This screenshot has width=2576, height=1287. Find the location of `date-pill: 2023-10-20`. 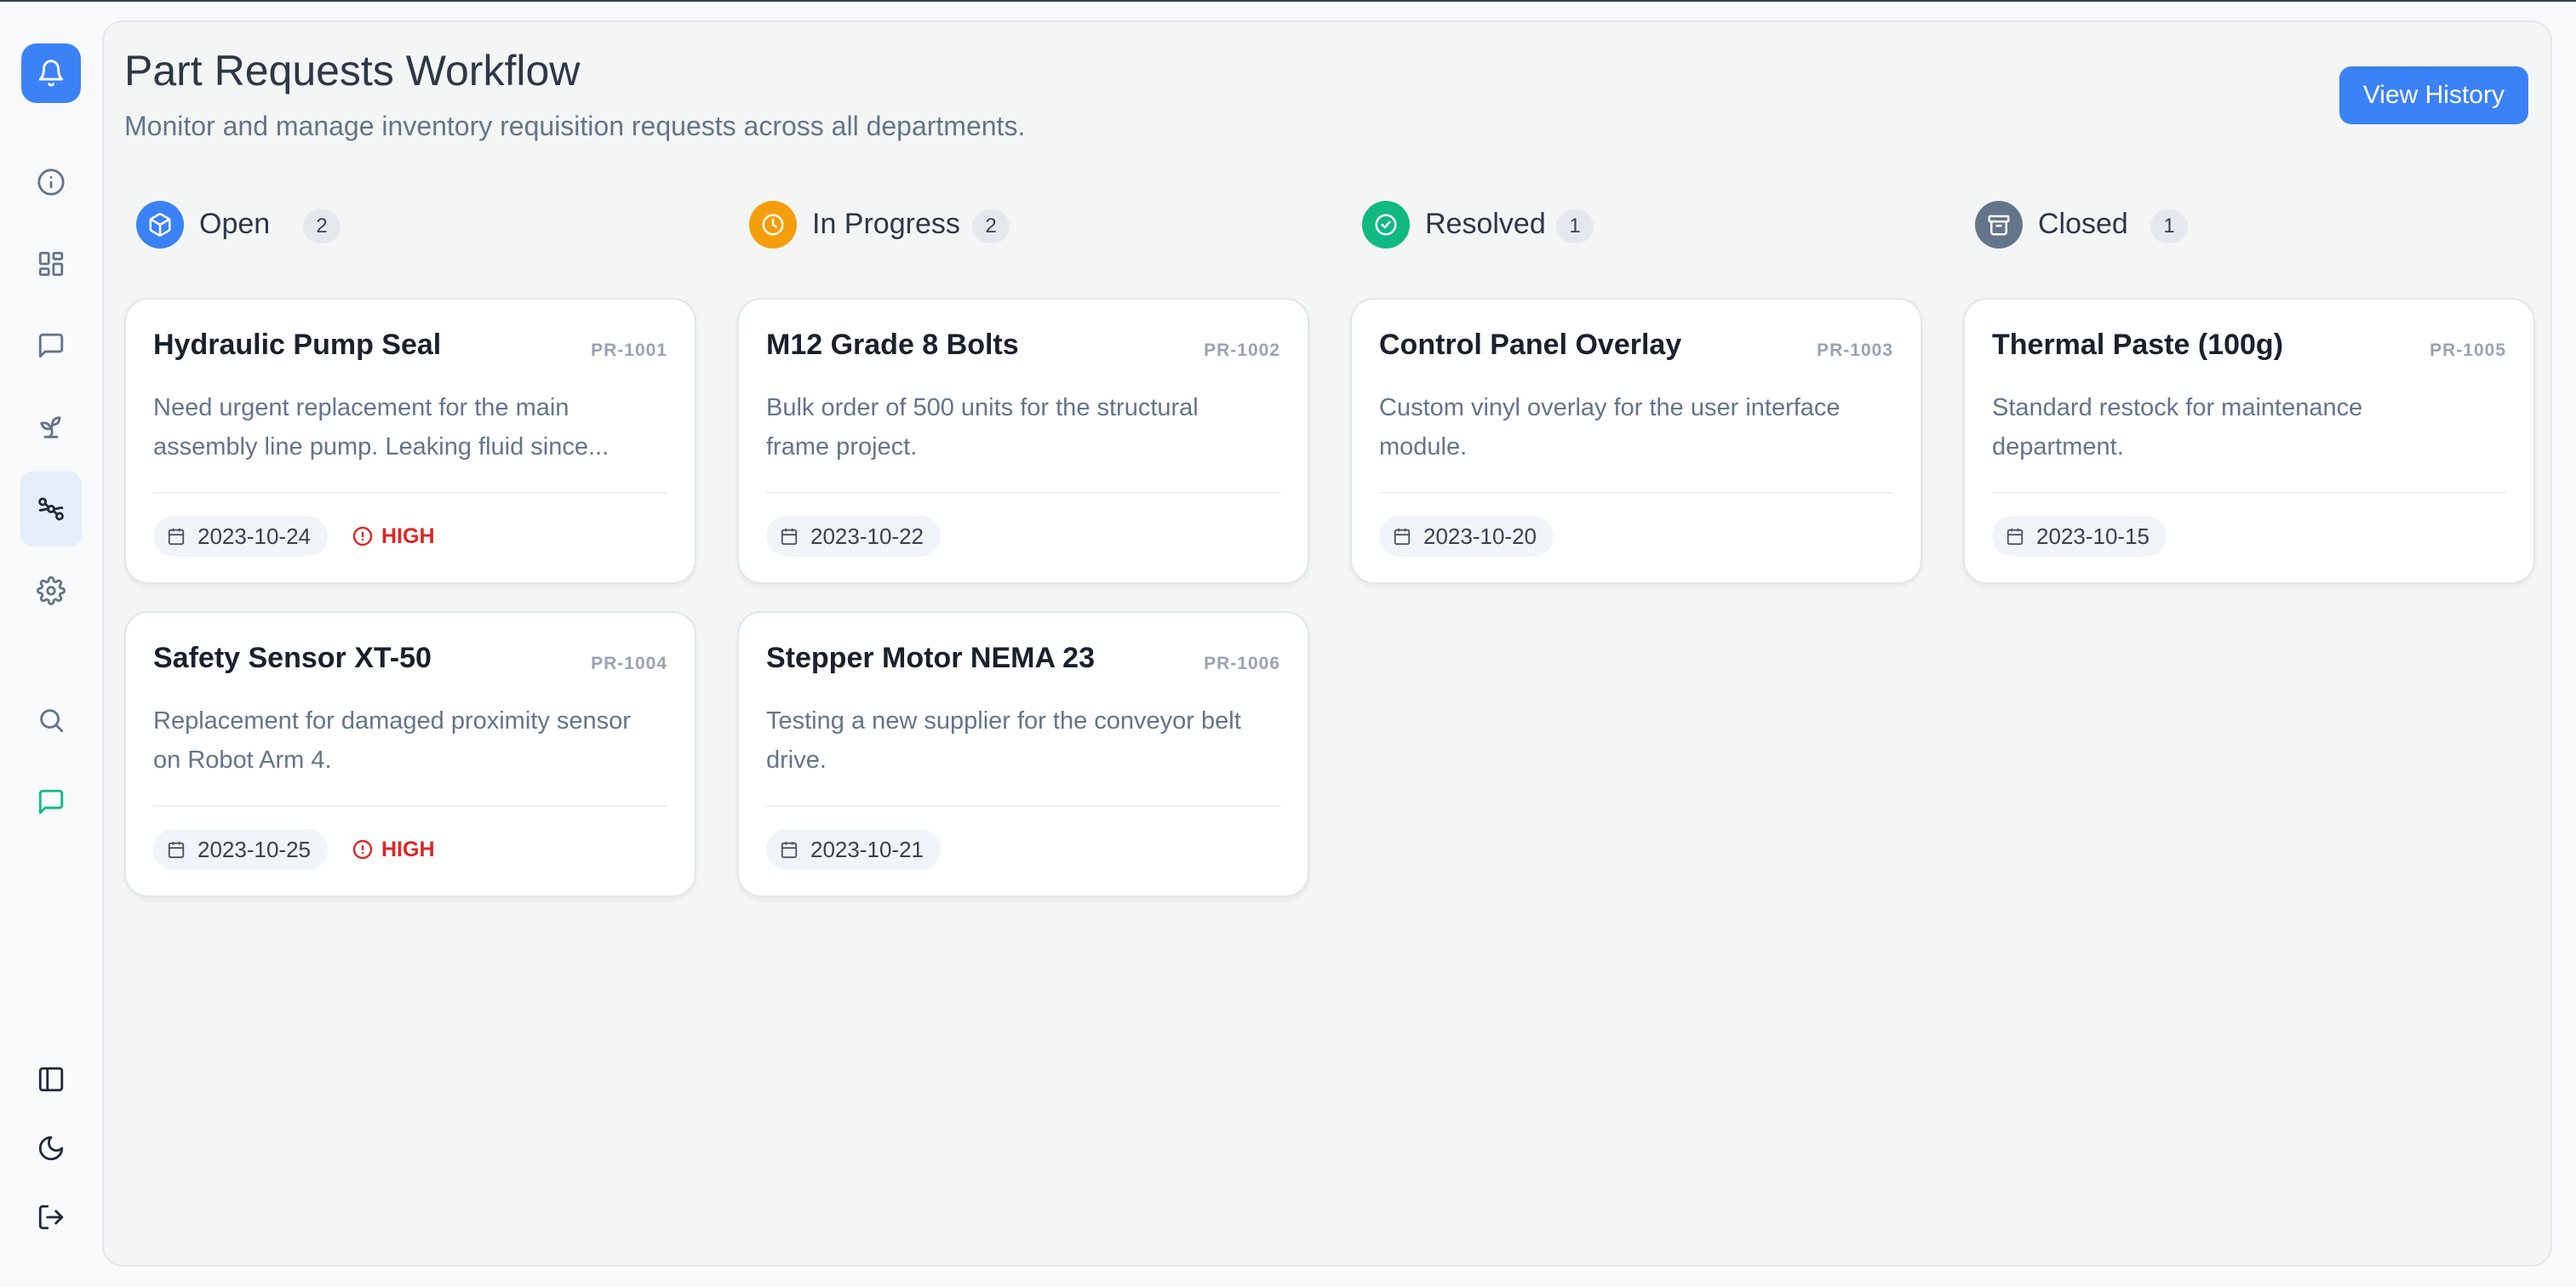

date-pill: 2023-10-20 is located at coordinates (1467, 536).